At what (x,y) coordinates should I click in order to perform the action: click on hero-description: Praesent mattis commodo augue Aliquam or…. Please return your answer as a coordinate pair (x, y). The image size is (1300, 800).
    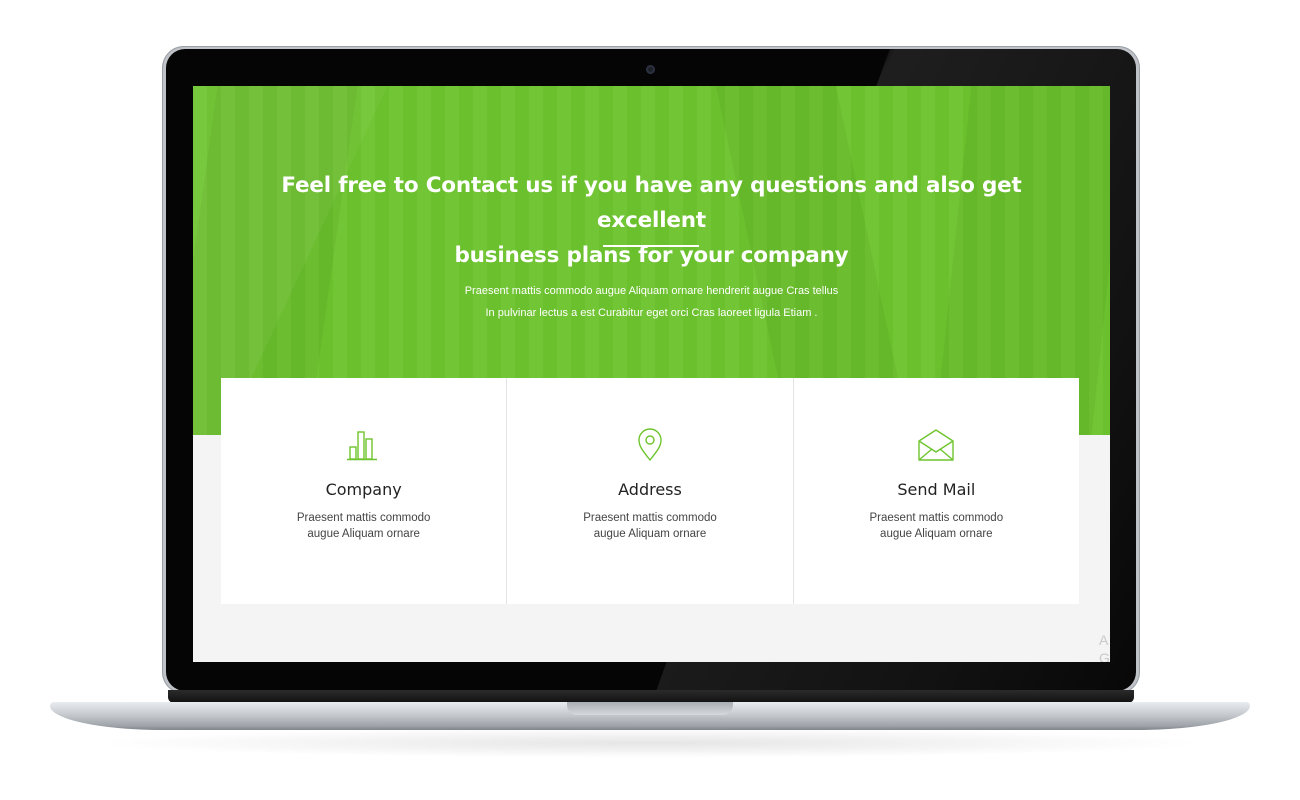
    Looking at the image, I should click on (651, 302).